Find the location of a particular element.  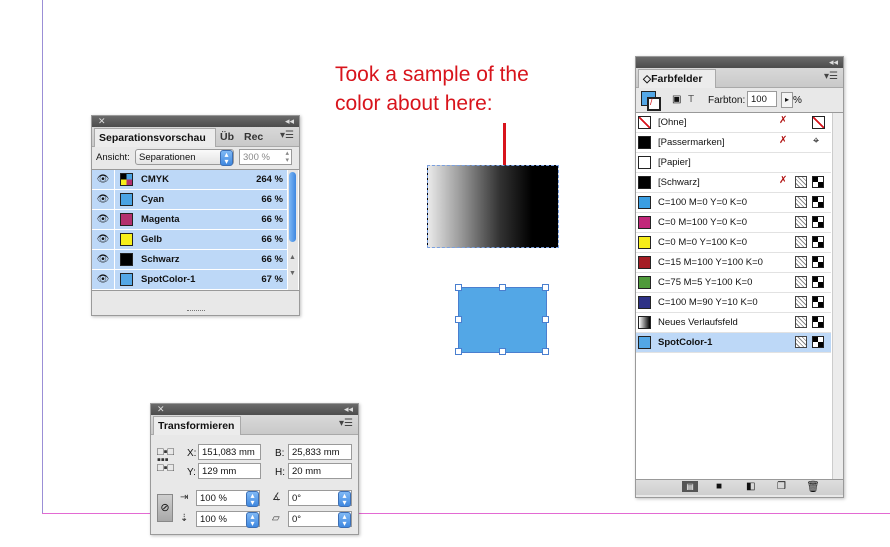

delete-swatch-icon: 🗑 is located at coordinates (813, 486).